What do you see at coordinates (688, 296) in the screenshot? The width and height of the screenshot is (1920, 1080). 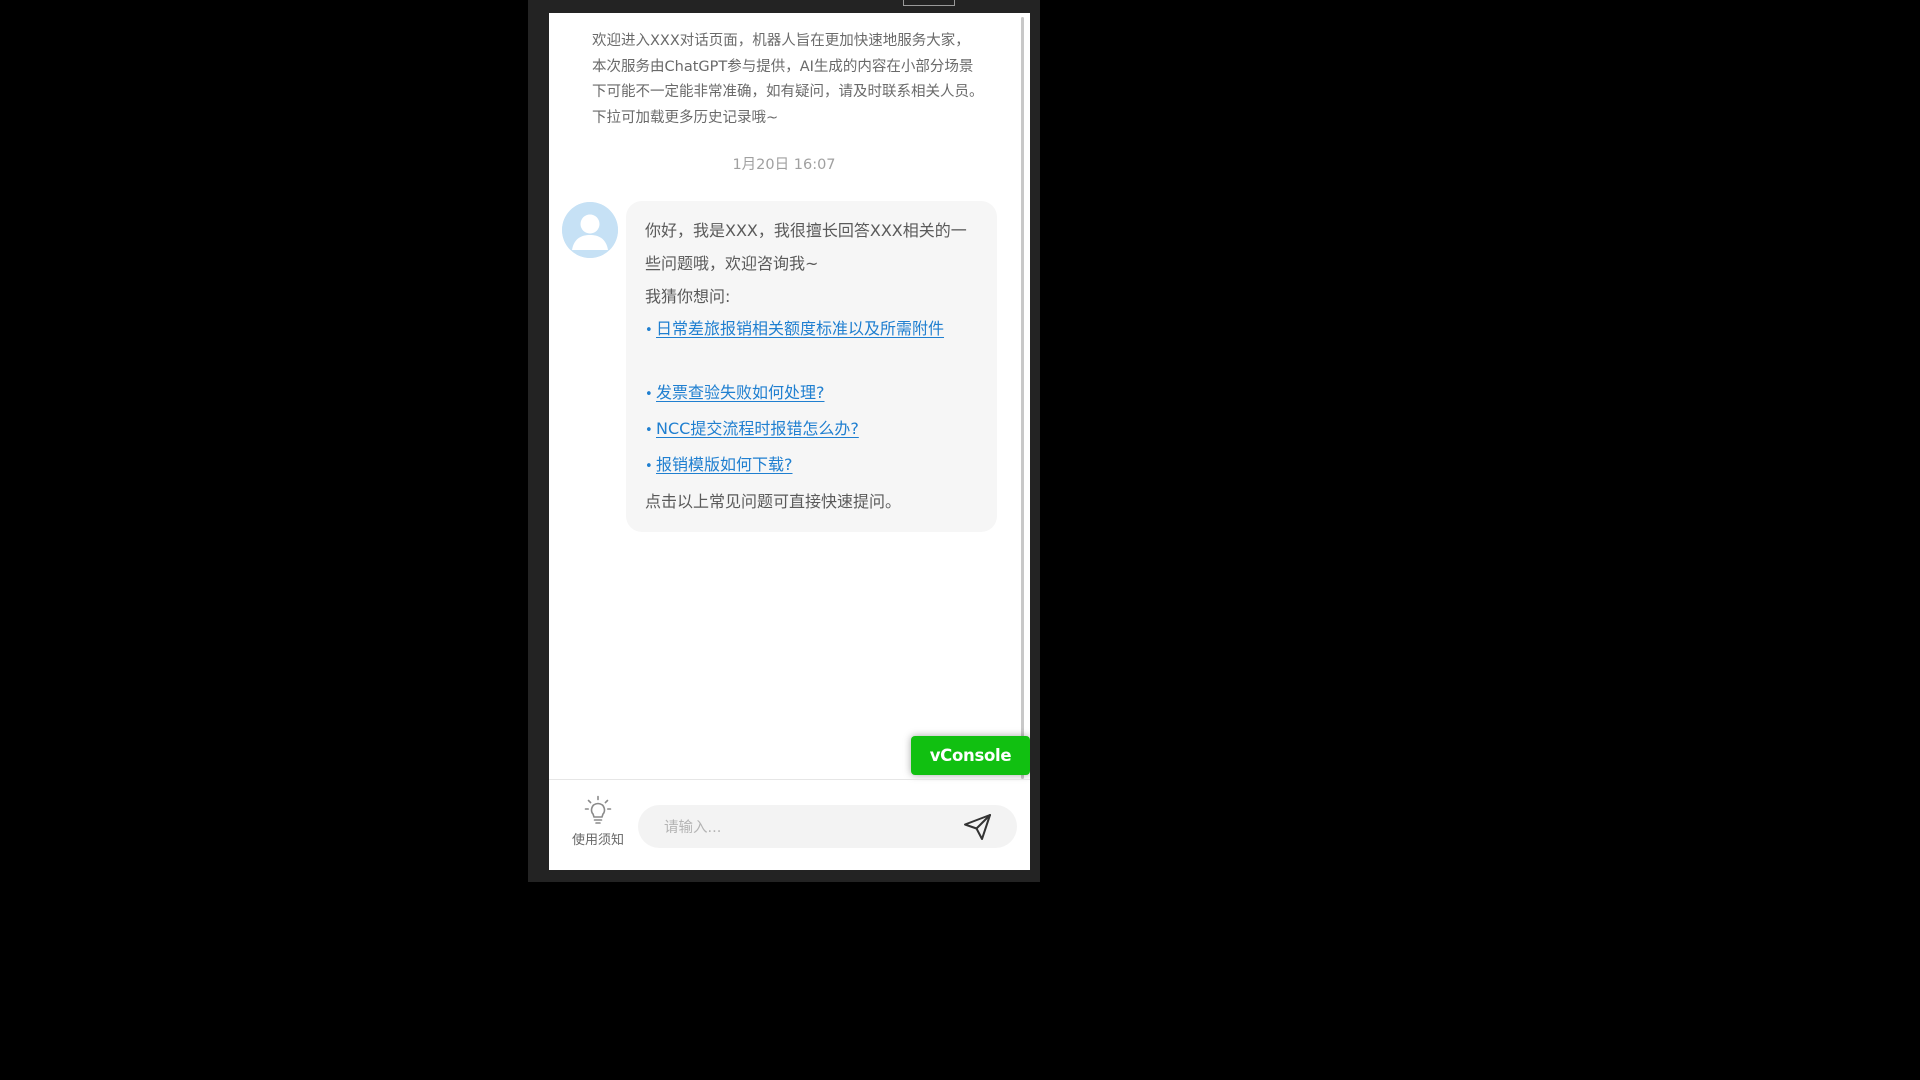 I see `suggestion-heading: 我猜你想问:` at bounding box center [688, 296].